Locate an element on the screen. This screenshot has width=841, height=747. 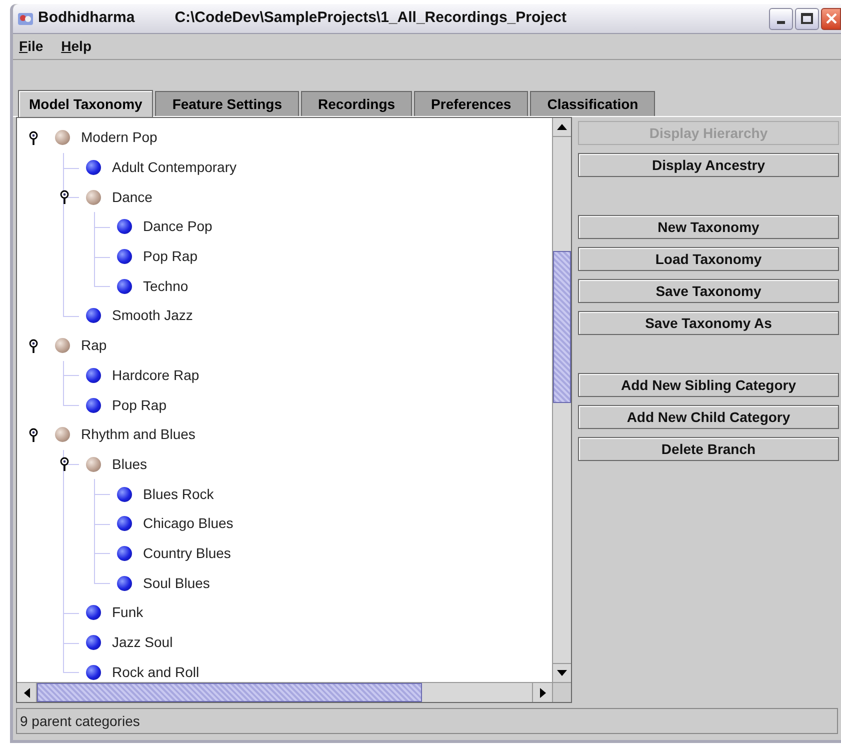
tab: Feature Settings is located at coordinates (227, 103).